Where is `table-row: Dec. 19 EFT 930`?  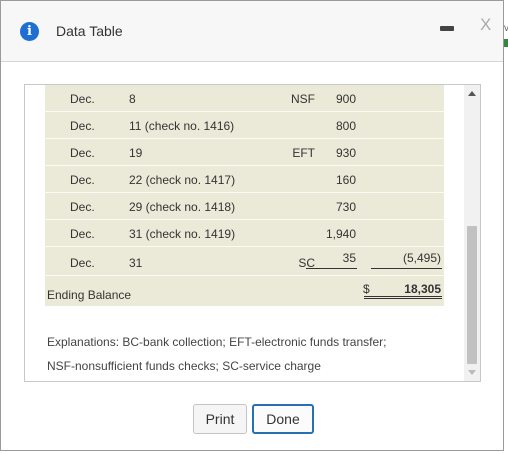
table-row: Dec. 19 EFT 930 is located at coordinates (244, 152).